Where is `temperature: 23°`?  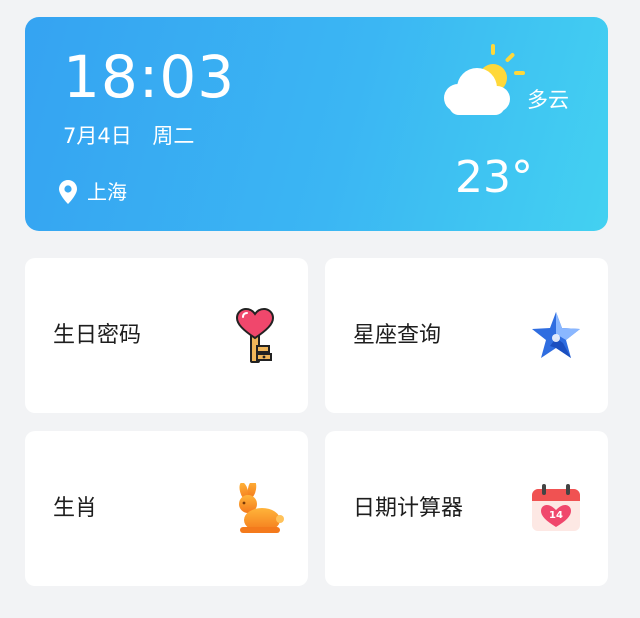
temperature: 23° is located at coordinates (494, 177).